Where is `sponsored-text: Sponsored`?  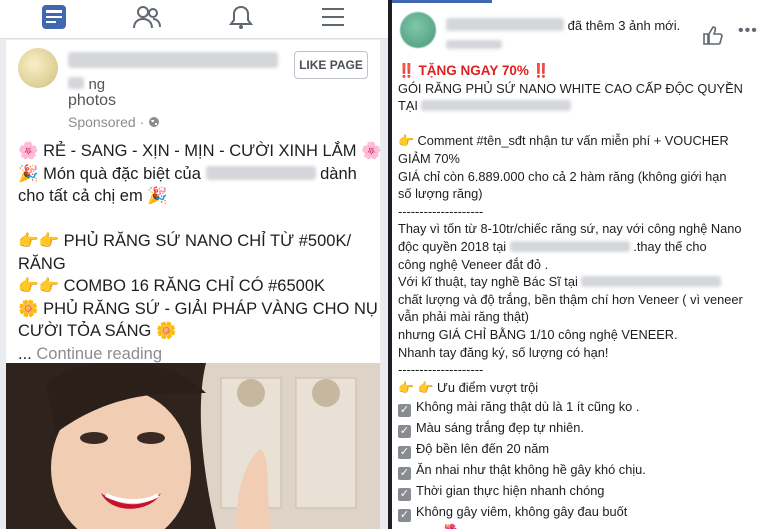 sponsored-text: Sponsored is located at coordinates (102, 122).